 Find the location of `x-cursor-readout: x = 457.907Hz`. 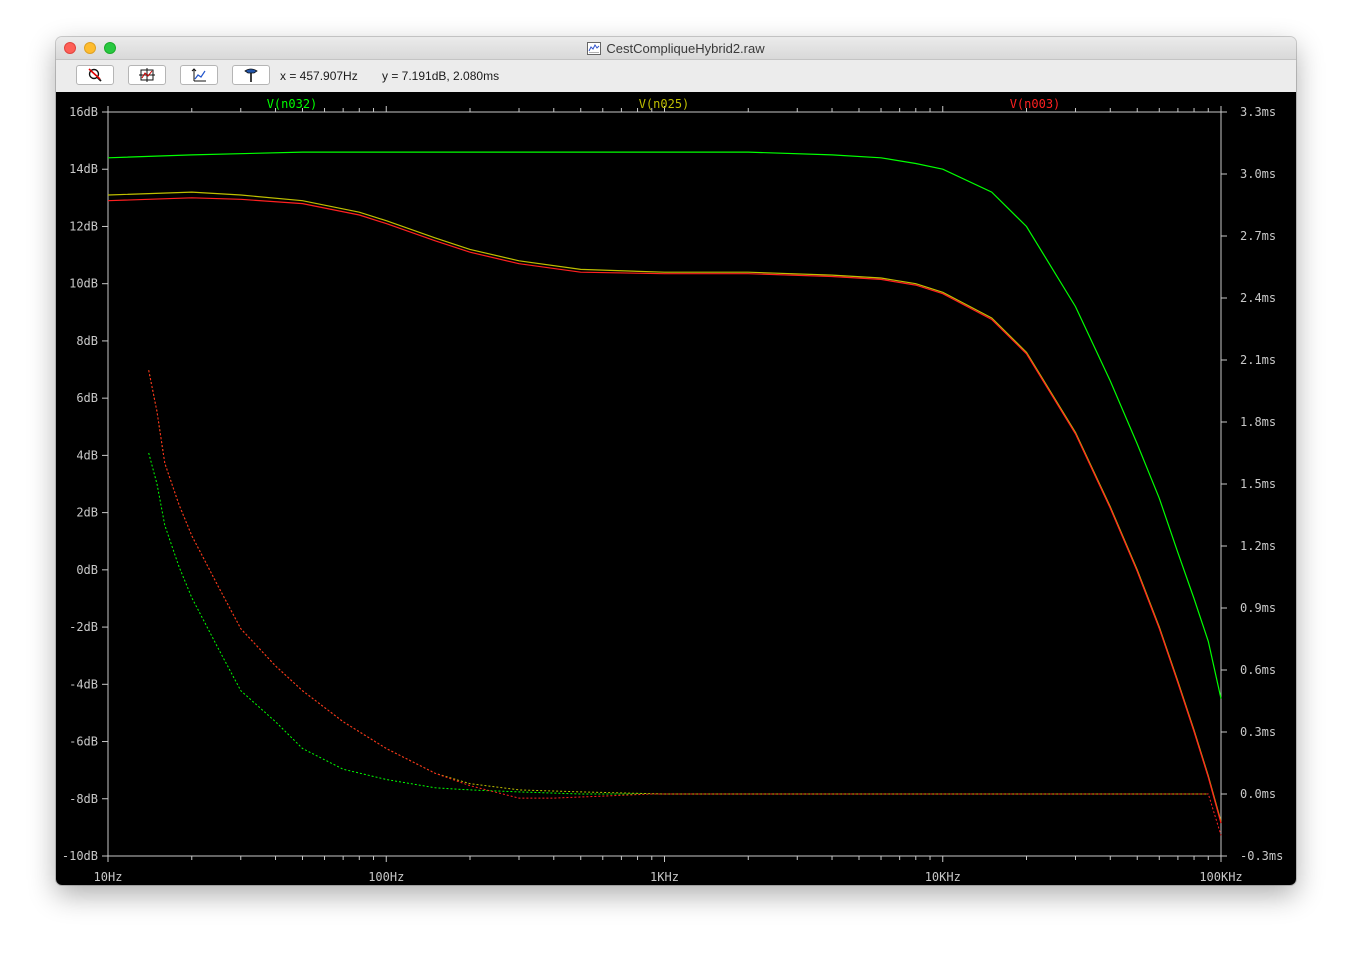

x-cursor-readout: x = 457.907Hz is located at coordinates (319, 76).